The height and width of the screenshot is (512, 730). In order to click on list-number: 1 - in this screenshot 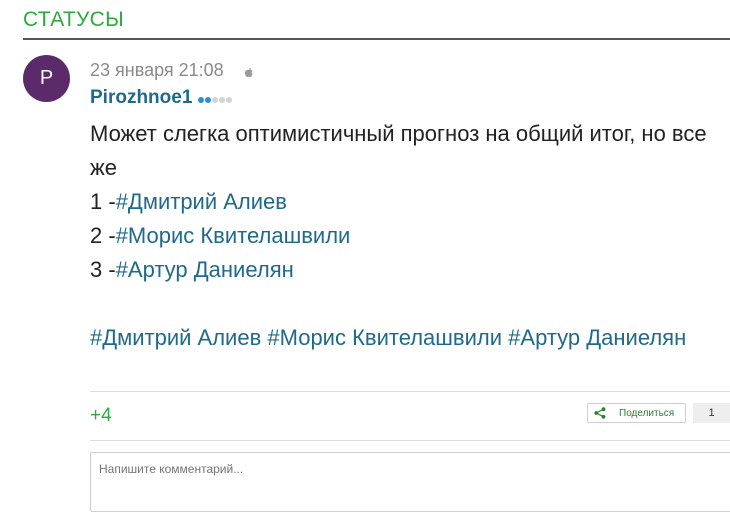, I will do `click(103, 201)`.